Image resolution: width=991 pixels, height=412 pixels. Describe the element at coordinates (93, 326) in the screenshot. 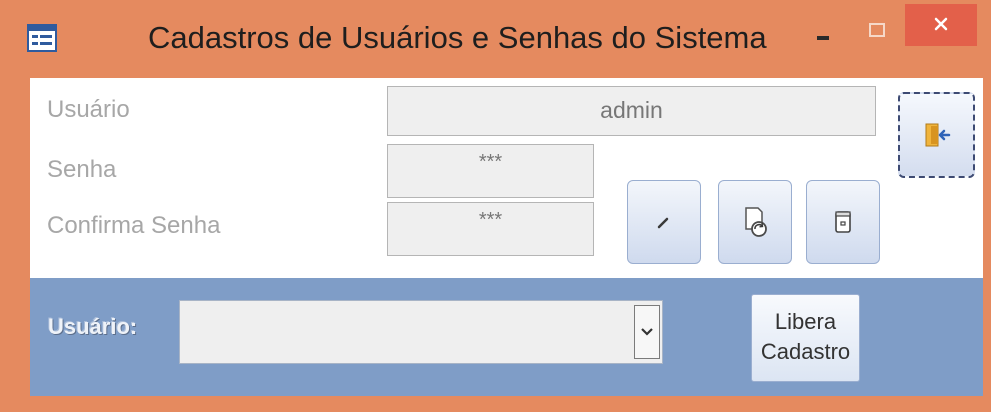

I see `footer-usuario-label: Usuário:` at that location.